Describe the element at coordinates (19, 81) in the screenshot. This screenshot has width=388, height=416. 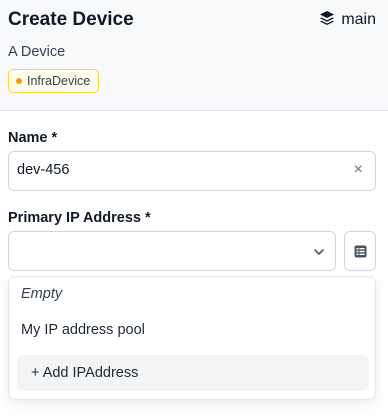
I see `badge-dot-icon` at that location.